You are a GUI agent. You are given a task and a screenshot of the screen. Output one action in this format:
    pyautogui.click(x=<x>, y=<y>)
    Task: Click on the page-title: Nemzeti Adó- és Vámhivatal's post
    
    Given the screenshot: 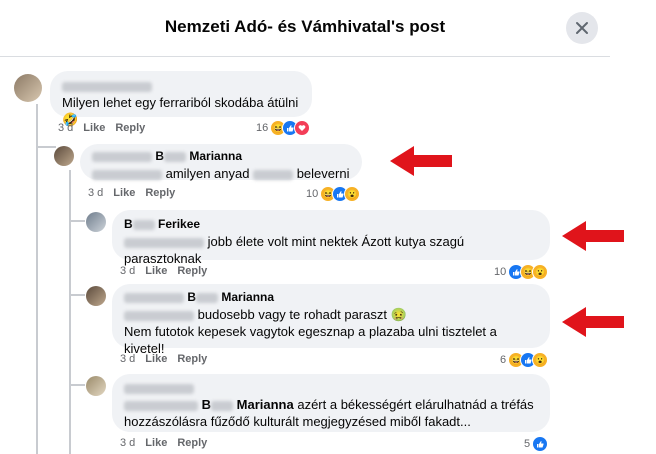 What is the action you would take?
    pyautogui.click(x=305, y=26)
    